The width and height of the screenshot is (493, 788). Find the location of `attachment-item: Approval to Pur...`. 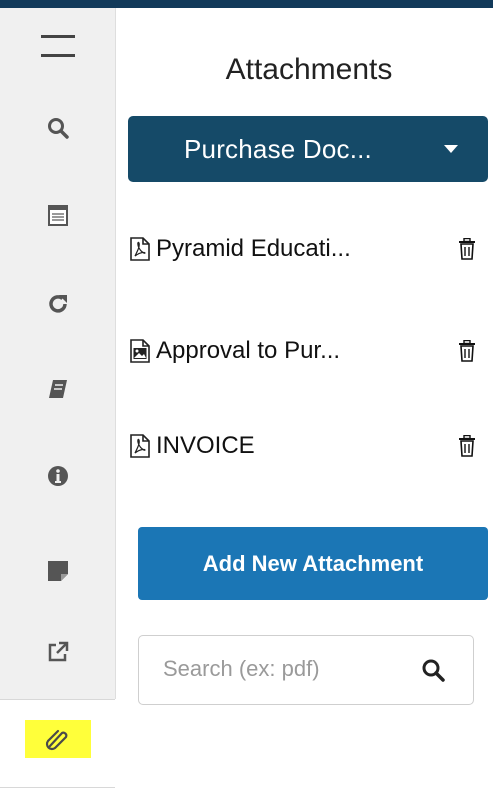

attachment-item: Approval to Pur... is located at coordinates (305, 351).